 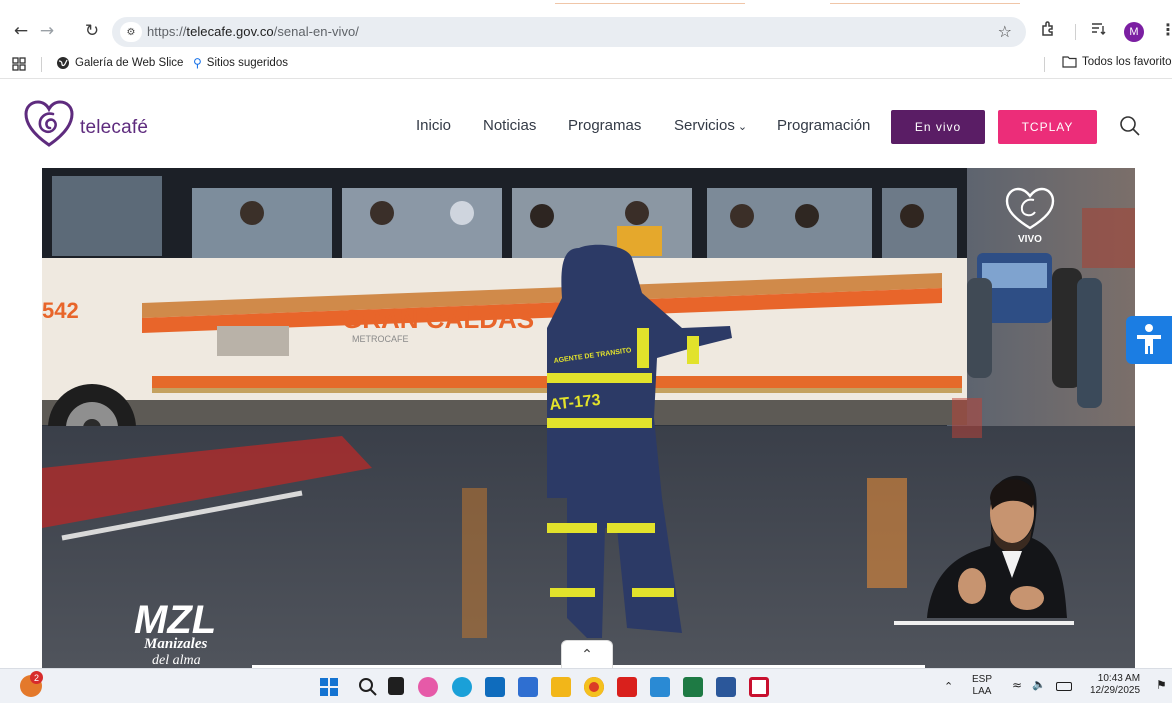 I want to click on menu-kebab-icon: ⋮, so click(x=1166, y=29).